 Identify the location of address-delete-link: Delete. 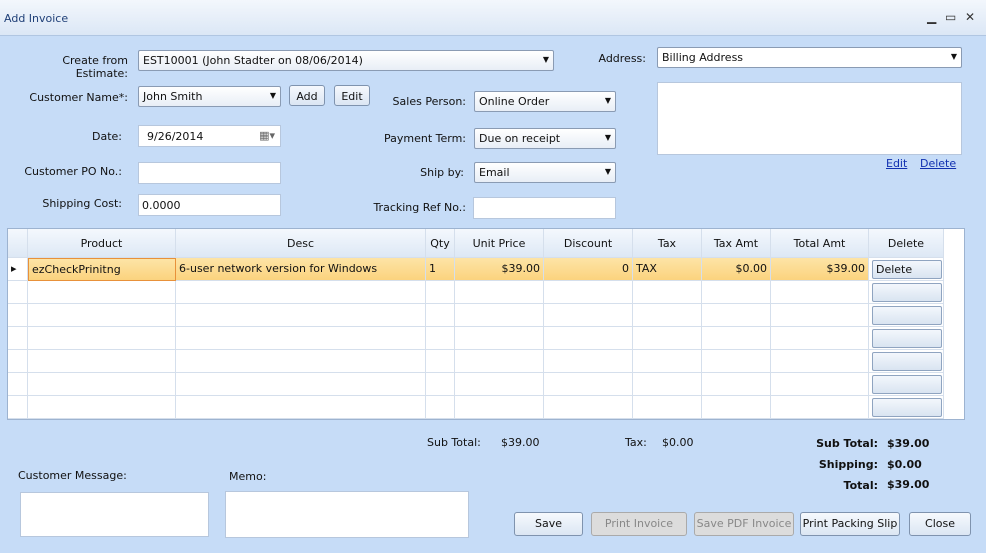
(938, 163).